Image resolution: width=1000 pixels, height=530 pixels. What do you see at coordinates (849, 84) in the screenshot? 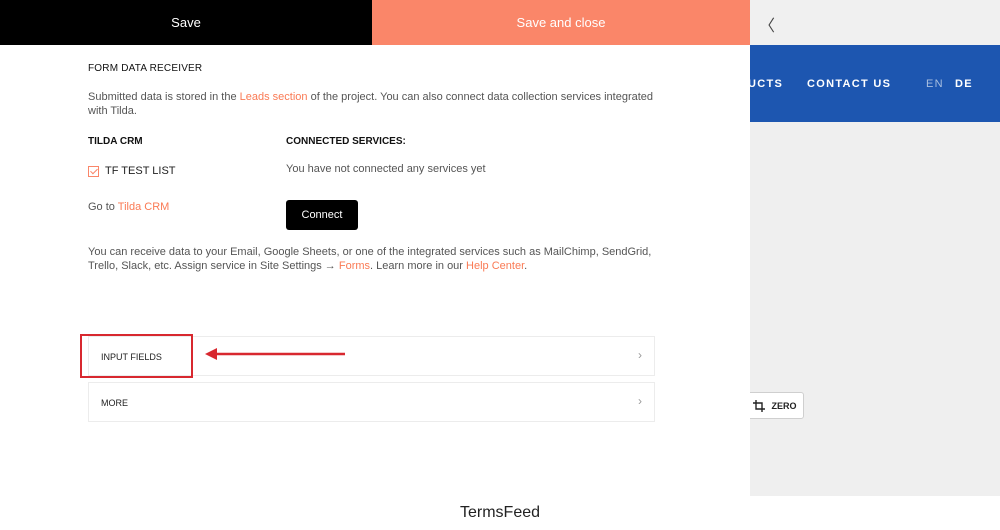
I see `nav-item-contact-us: CONTACT US` at bounding box center [849, 84].